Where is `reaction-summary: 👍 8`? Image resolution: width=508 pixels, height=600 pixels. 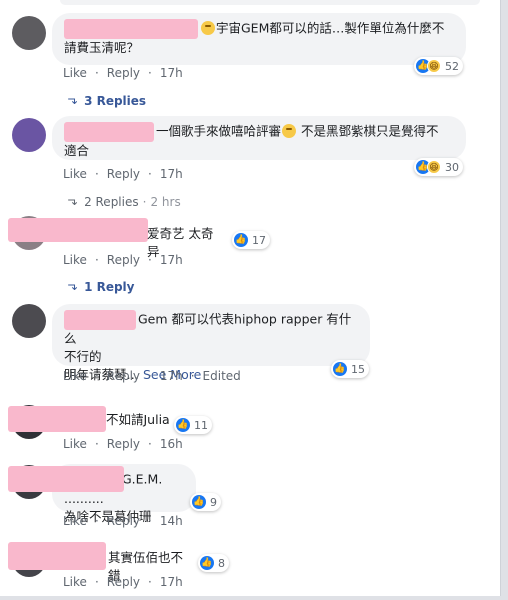
reaction-summary: 👍 8 is located at coordinates (213, 563).